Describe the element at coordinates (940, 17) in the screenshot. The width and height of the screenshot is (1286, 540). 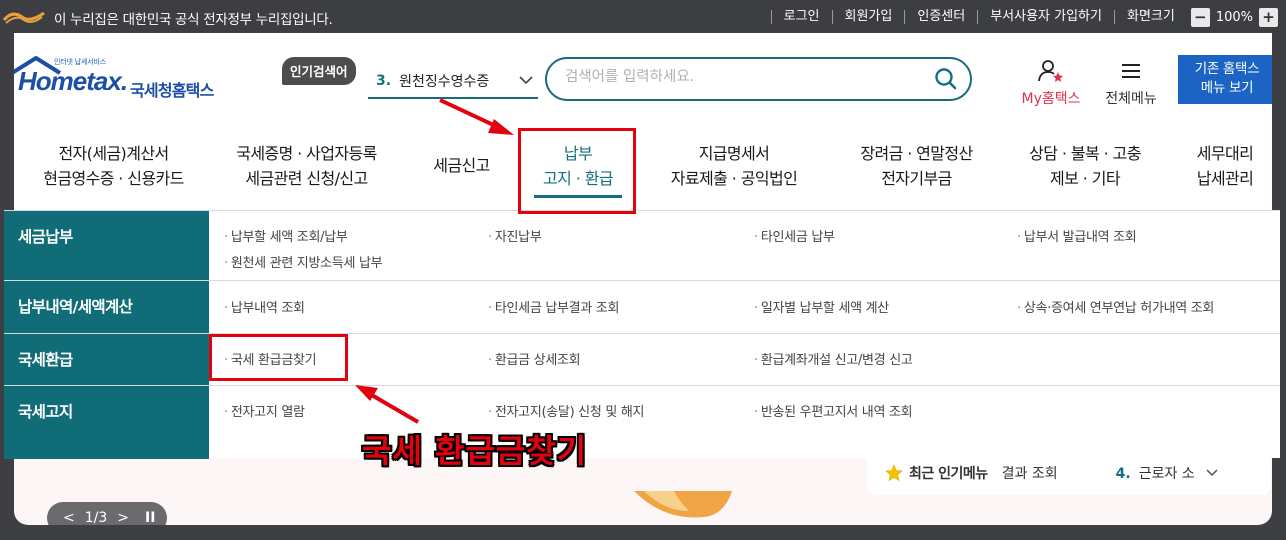
I see `certificate-center-link: 인증센터` at that location.